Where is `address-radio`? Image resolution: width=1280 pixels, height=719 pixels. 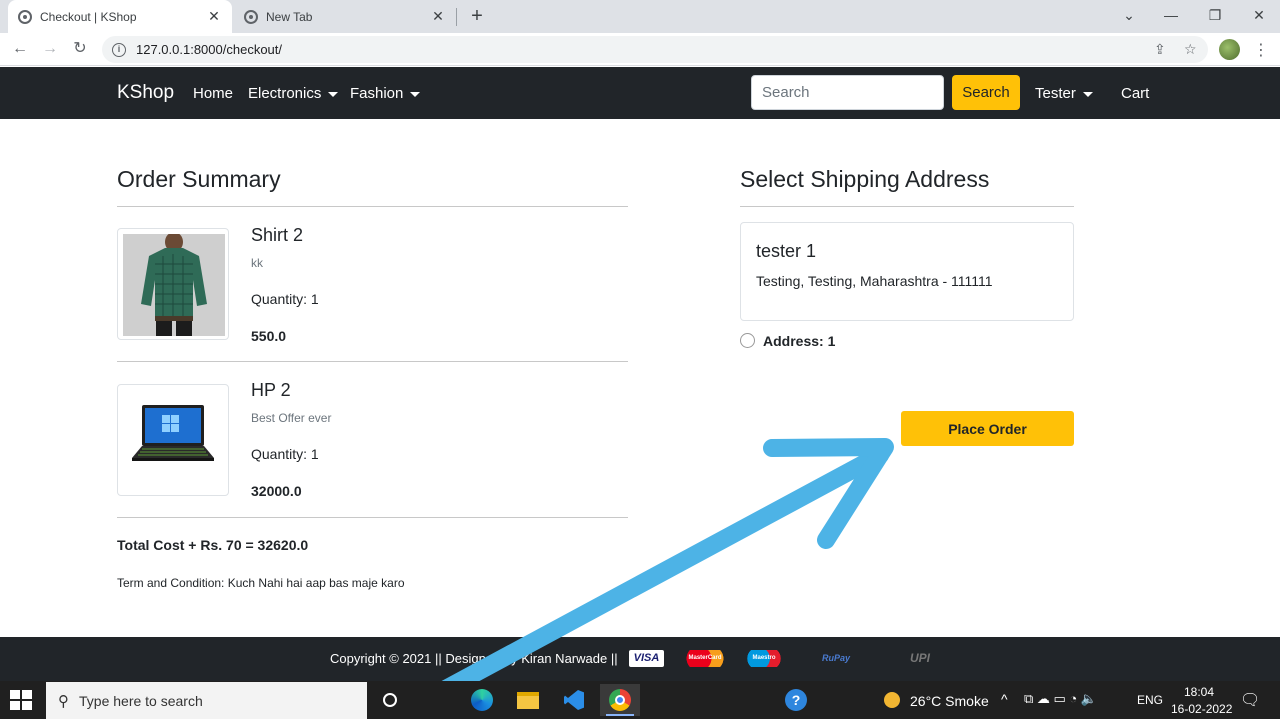
address-radio is located at coordinates (747, 340).